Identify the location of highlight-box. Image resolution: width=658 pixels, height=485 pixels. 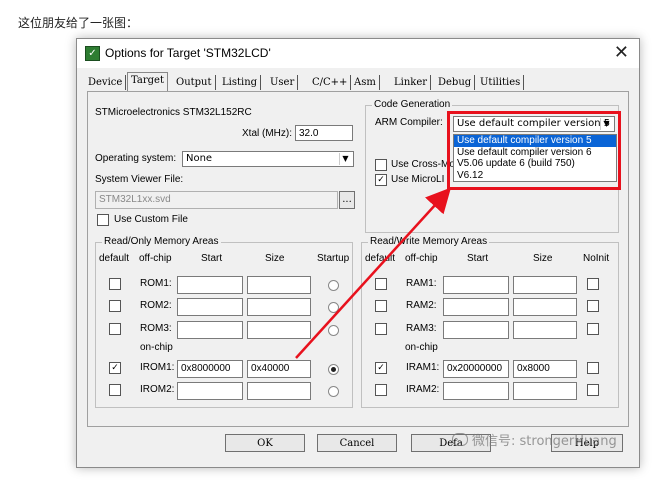
(534, 150).